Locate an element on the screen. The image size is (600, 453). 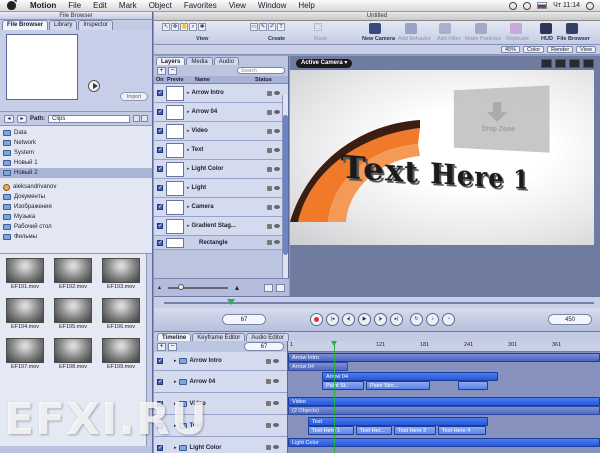
clip-thumbnail: EF105.mov is located at coordinates (73, 315).